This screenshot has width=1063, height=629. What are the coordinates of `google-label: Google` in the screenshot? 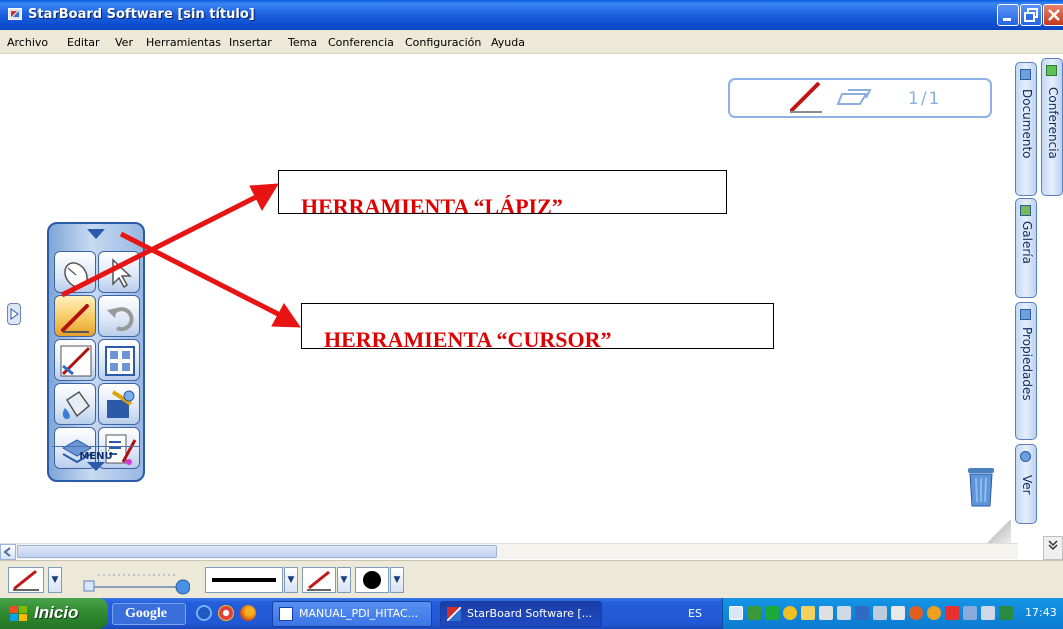 It's located at (146, 613).